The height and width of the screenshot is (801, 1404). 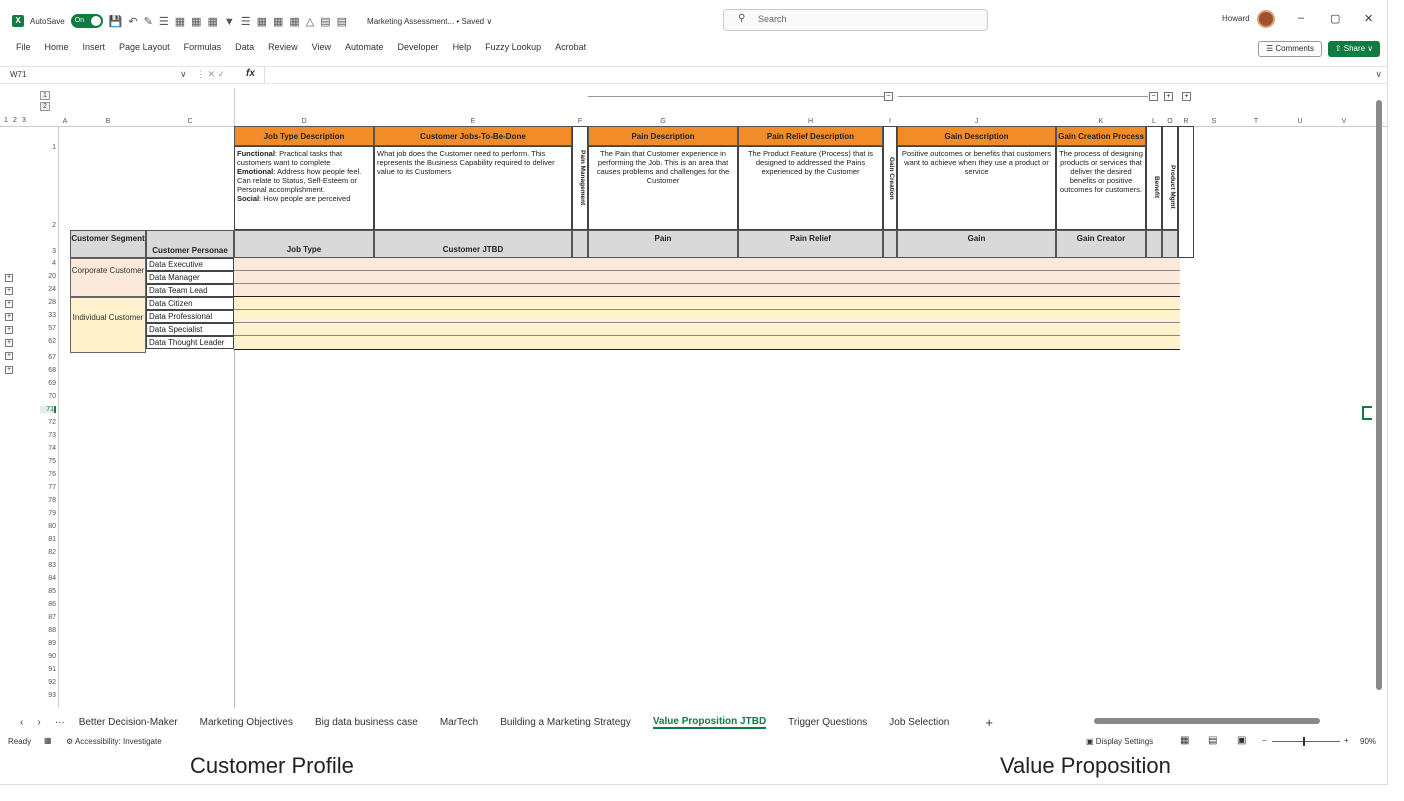 What do you see at coordinates (48, 565) in the screenshot?
I see `row-header: 83` at bounding box center [48, 565].